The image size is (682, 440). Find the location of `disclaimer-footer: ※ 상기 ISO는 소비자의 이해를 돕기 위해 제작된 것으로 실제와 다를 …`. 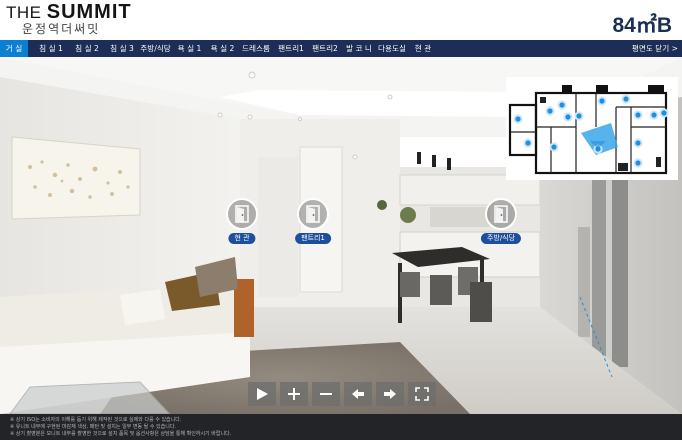

disclaimer-footer: ※ 상기 ISO는 소비자의 이해를 돕기 위해 제작된 것으로 실제와 다를 … is located at coordinates (341, 427).